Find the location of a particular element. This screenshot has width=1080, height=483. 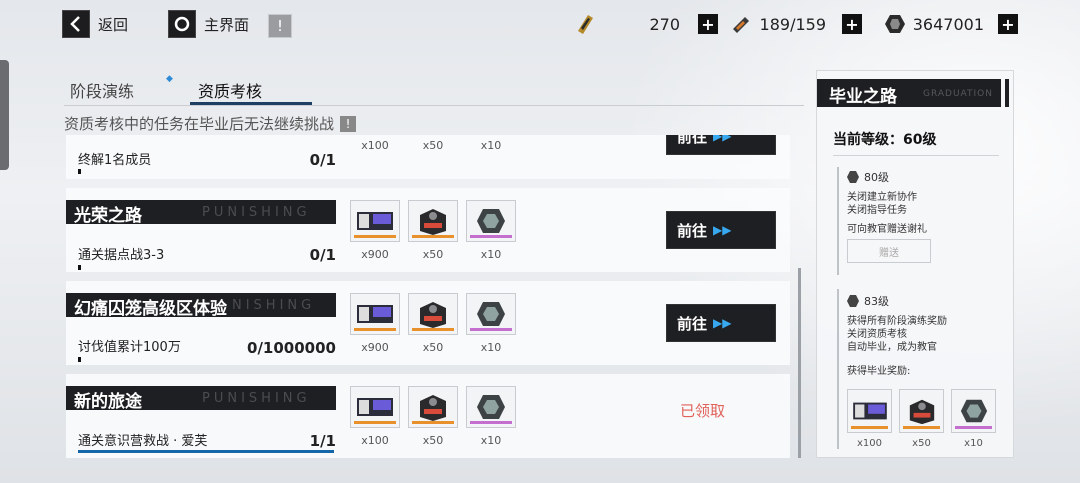

task-title-bar: 新的旅途 PUNISHING is located at coordinates (201, 399).